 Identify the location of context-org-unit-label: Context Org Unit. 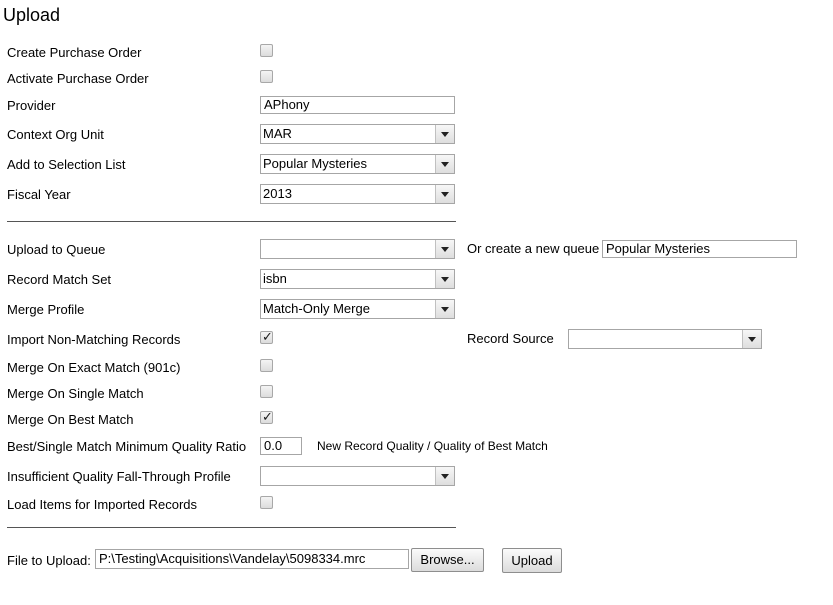
(55, 134).